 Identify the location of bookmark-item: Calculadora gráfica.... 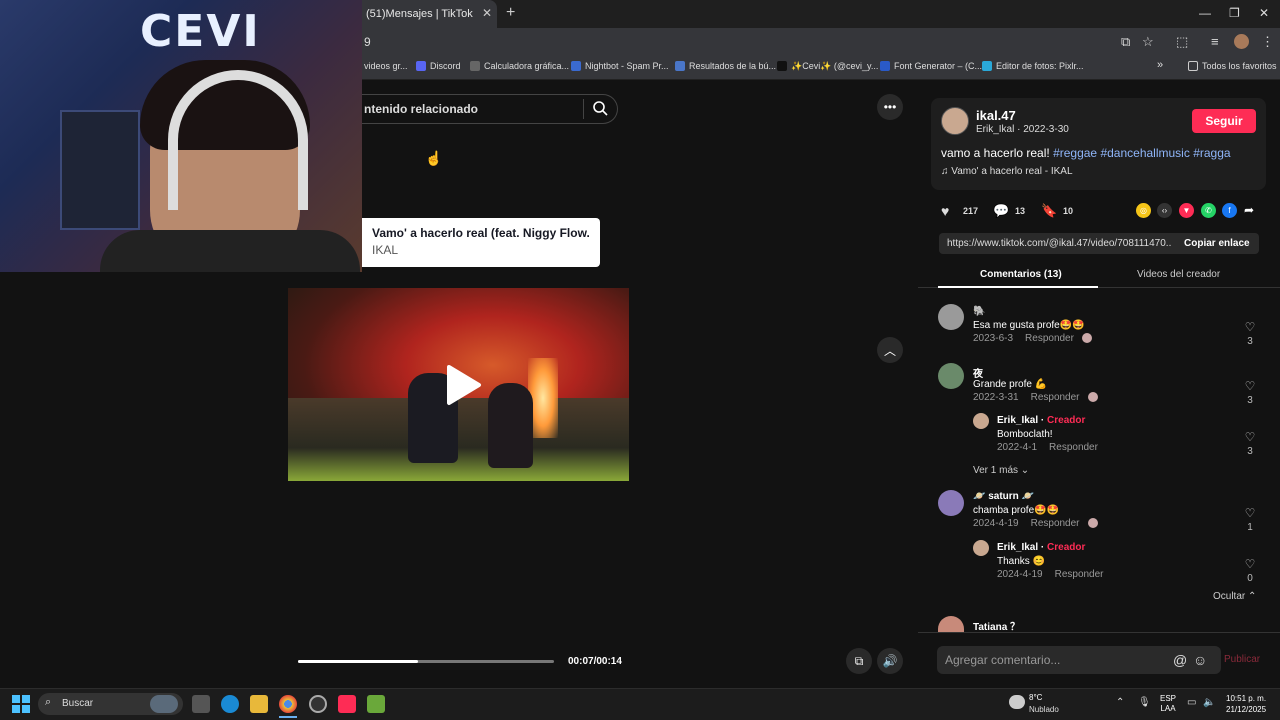
(519, 66).